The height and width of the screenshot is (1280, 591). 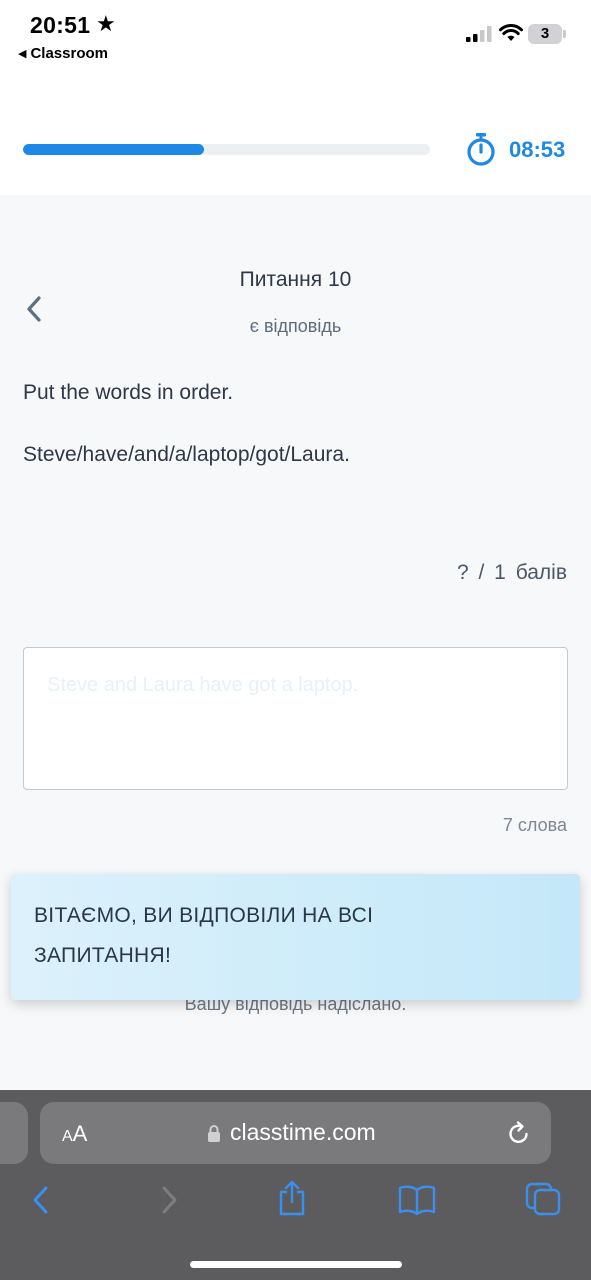 What do you see at coordinates (226, 149) in the screenshot?
I see `progress-bar` at bounding box center [226, 149].